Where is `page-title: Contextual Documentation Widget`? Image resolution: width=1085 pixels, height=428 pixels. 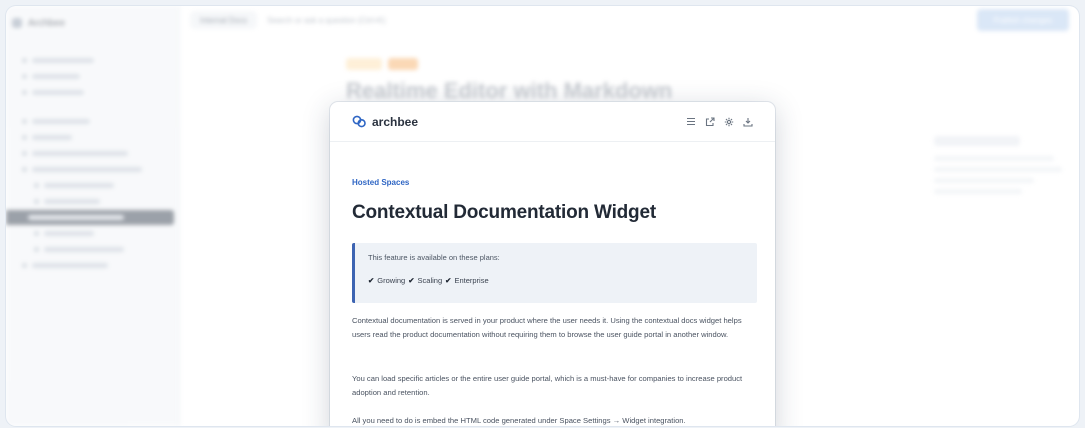
page-title: Contextual Documentation Widget is located at coordinates (504, 212).